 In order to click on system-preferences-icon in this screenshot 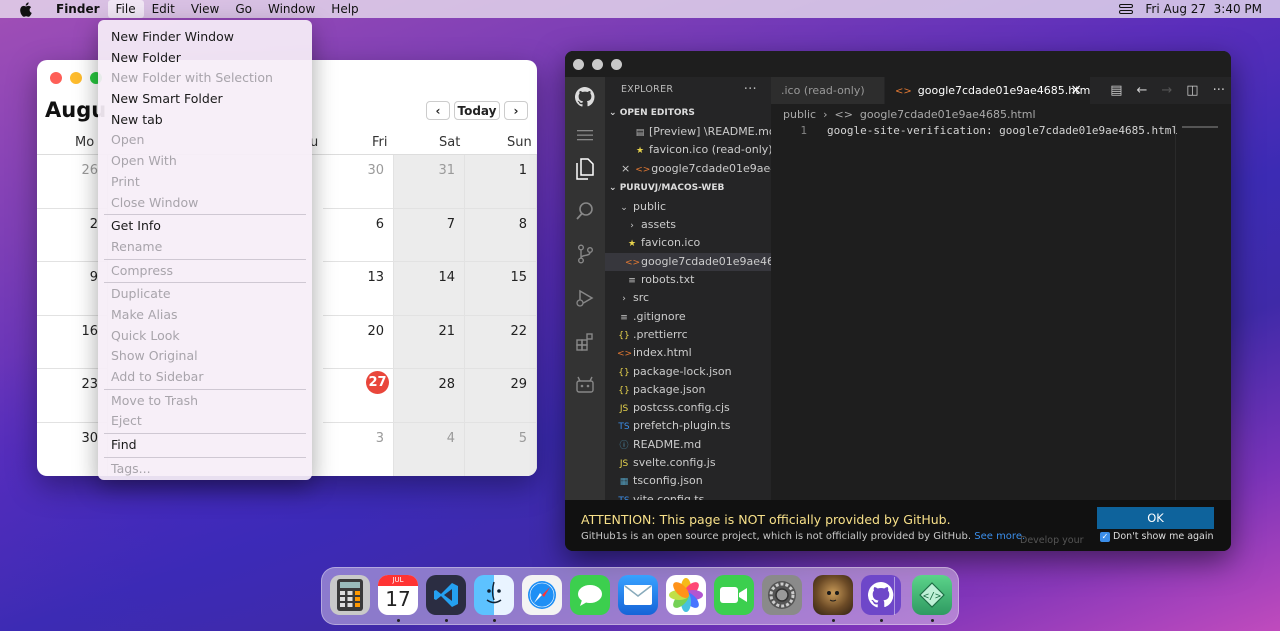, I will do `click(782, 595)`.